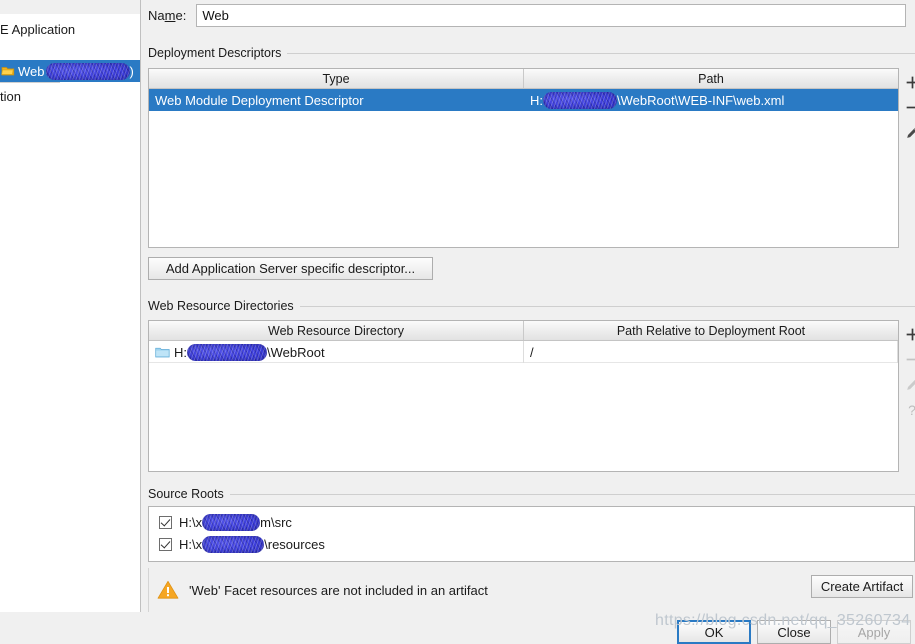 The height and width of the screenshot is (644, 915). What do you see at coordinates (908, 409) in the screenshot?
I see `help-icon: ?` at bounding box center [908, 409].